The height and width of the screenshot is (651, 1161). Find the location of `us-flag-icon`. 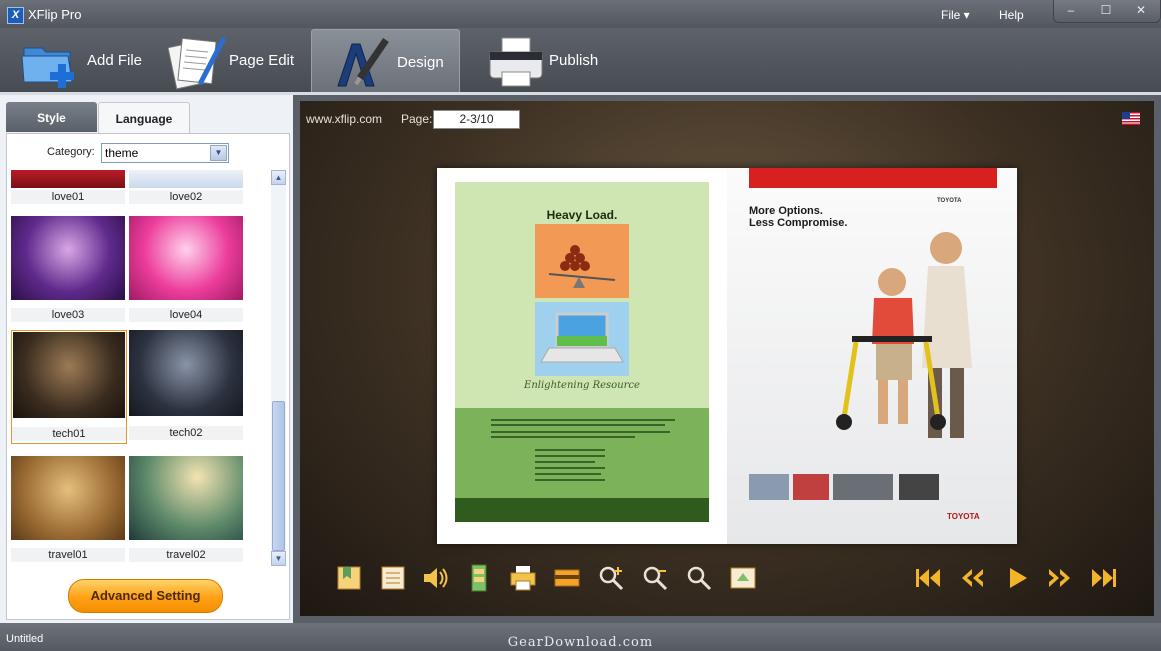

us-flag-icon is located at coordinates (1131, 118).